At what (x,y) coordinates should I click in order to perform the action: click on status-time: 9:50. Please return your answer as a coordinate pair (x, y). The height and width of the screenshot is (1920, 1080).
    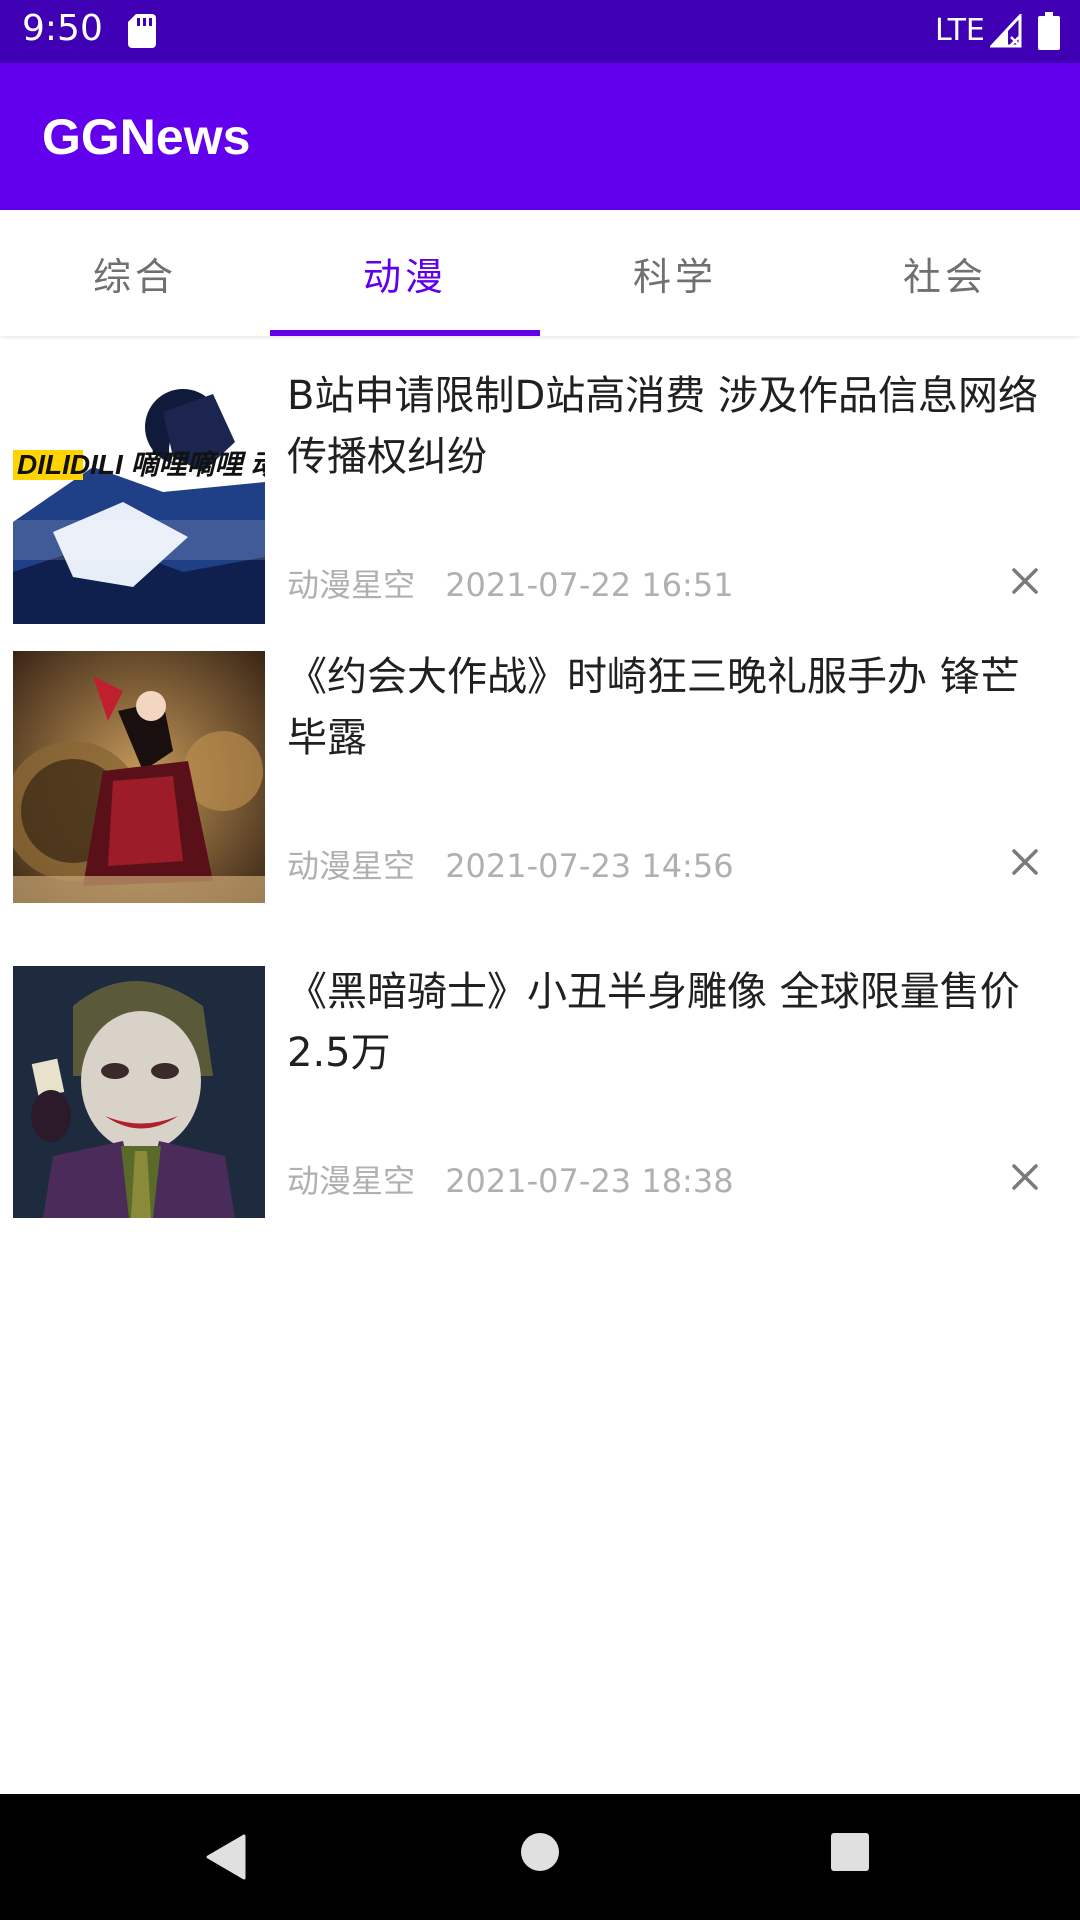
    Looking at the image, I should click on (62, 28).